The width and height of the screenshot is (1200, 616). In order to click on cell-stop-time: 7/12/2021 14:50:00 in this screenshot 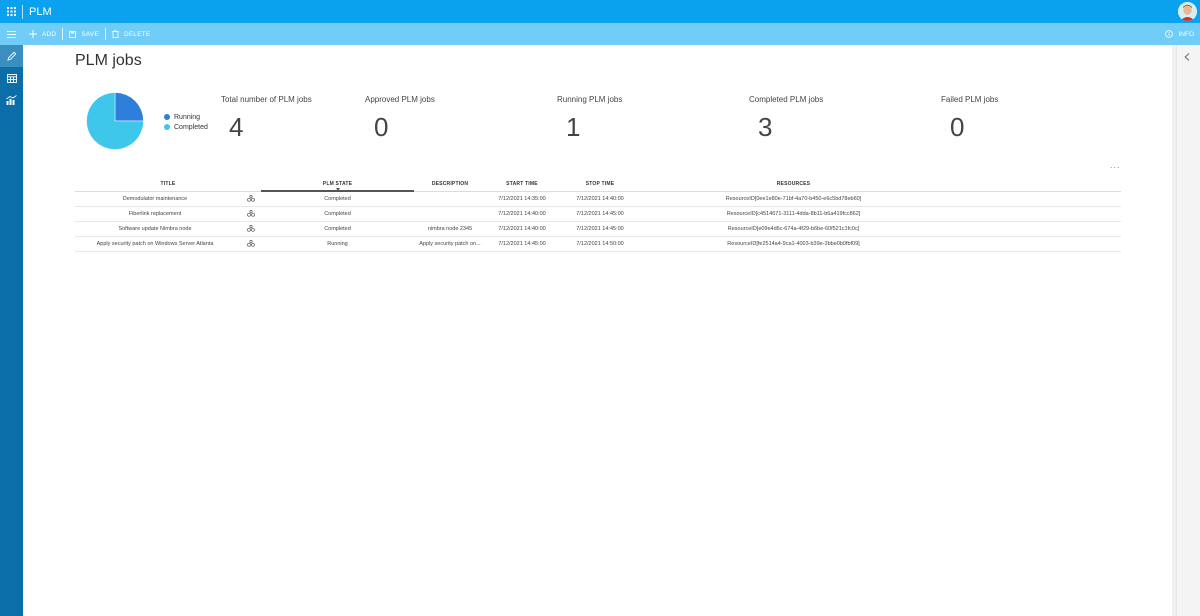, I will do `click(600, 244)`.